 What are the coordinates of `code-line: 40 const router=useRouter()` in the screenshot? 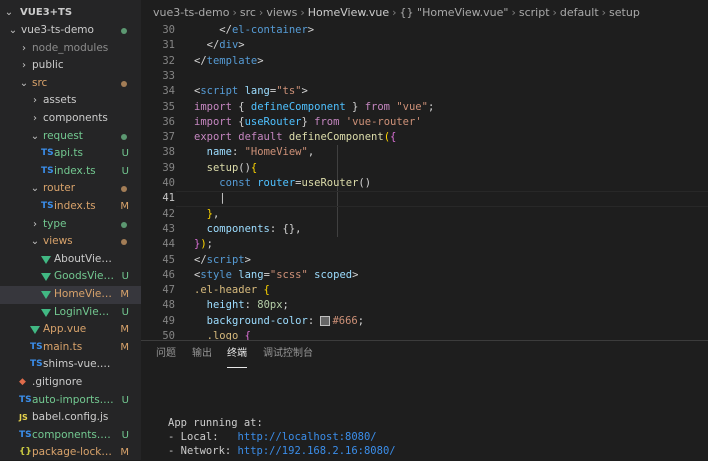 It's located at (424, 183).